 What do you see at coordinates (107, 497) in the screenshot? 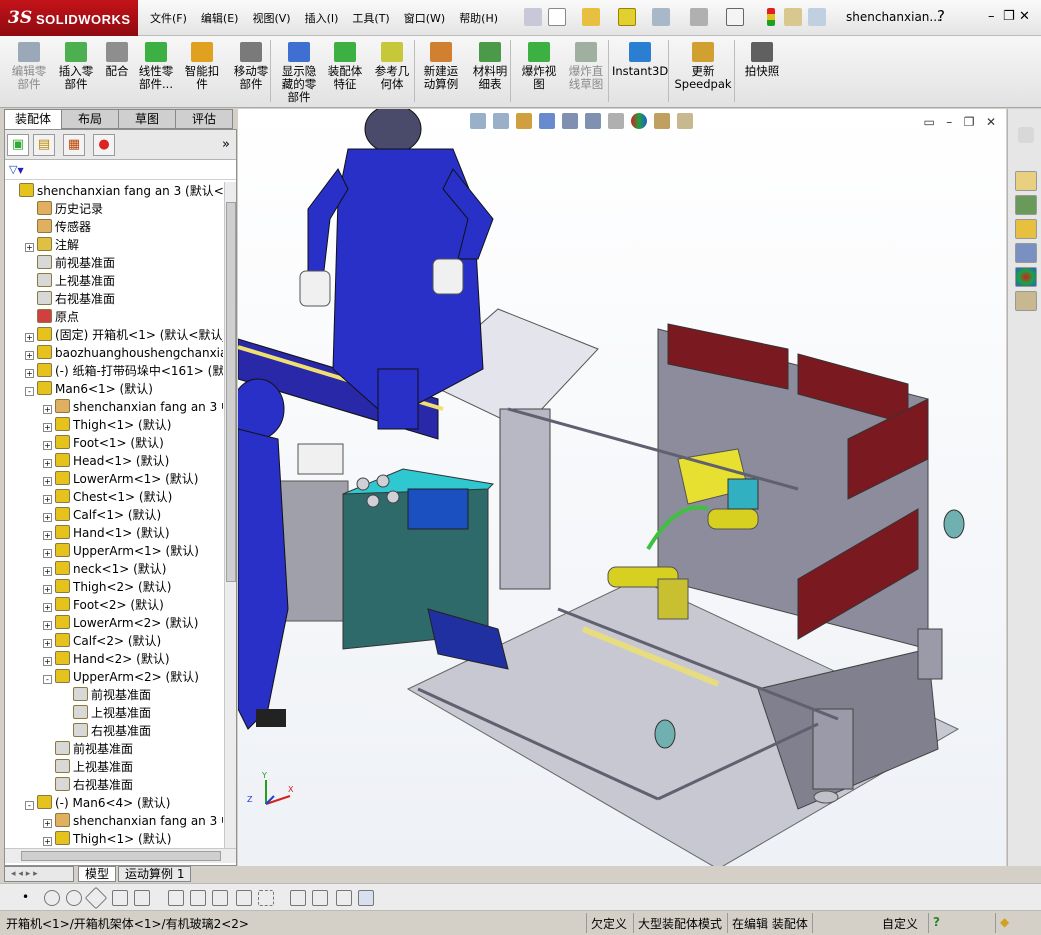
I see `tree-node: + Chest<1> (默认)` at bounding box center [107, 497].